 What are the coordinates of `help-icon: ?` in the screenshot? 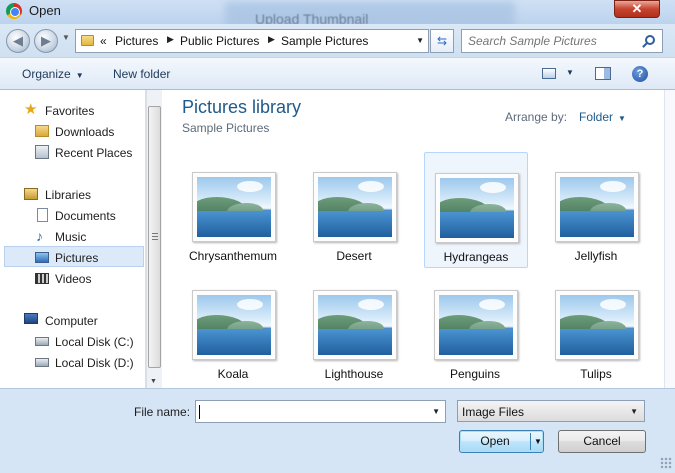 It's located at (640, 74).